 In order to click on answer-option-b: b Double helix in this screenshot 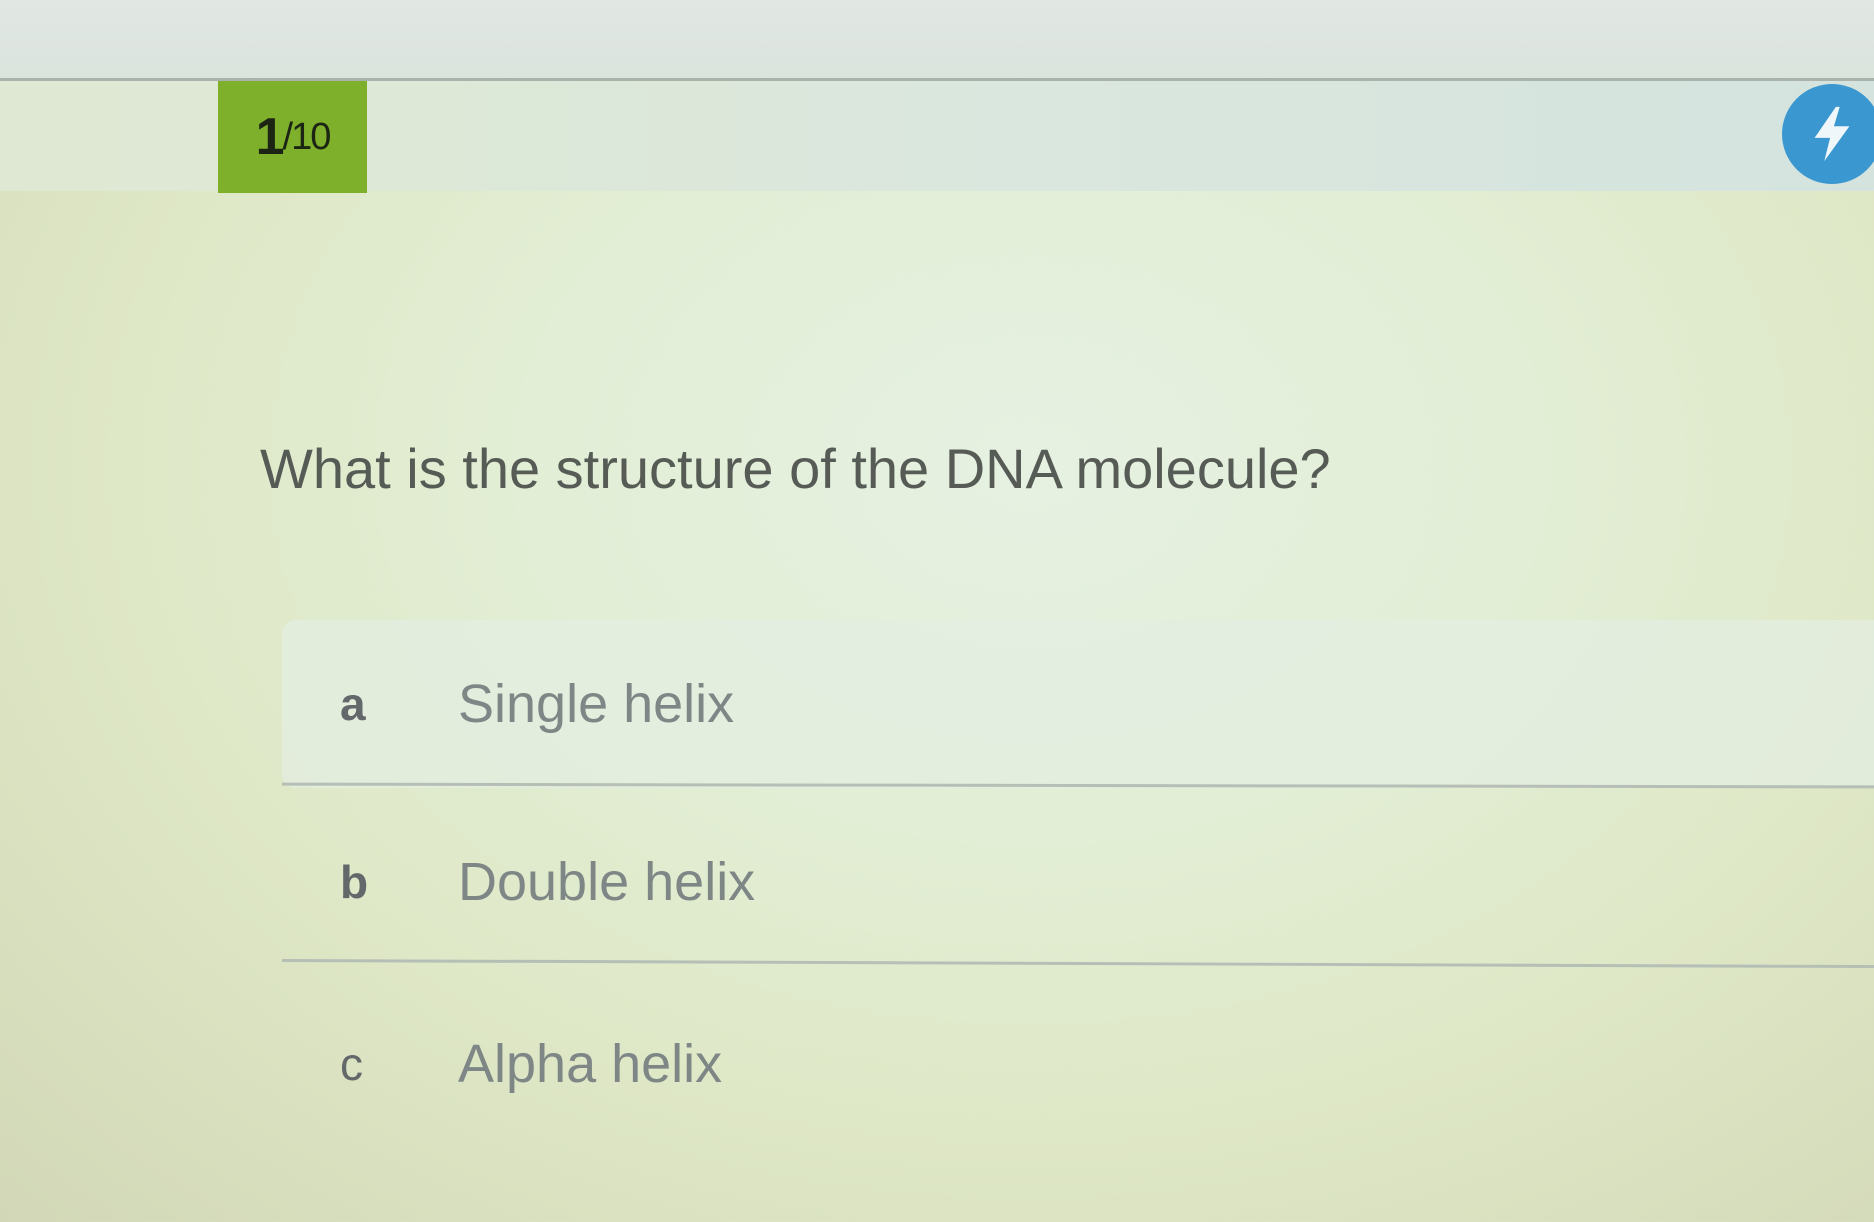, I will do `click(1078, 882)`.